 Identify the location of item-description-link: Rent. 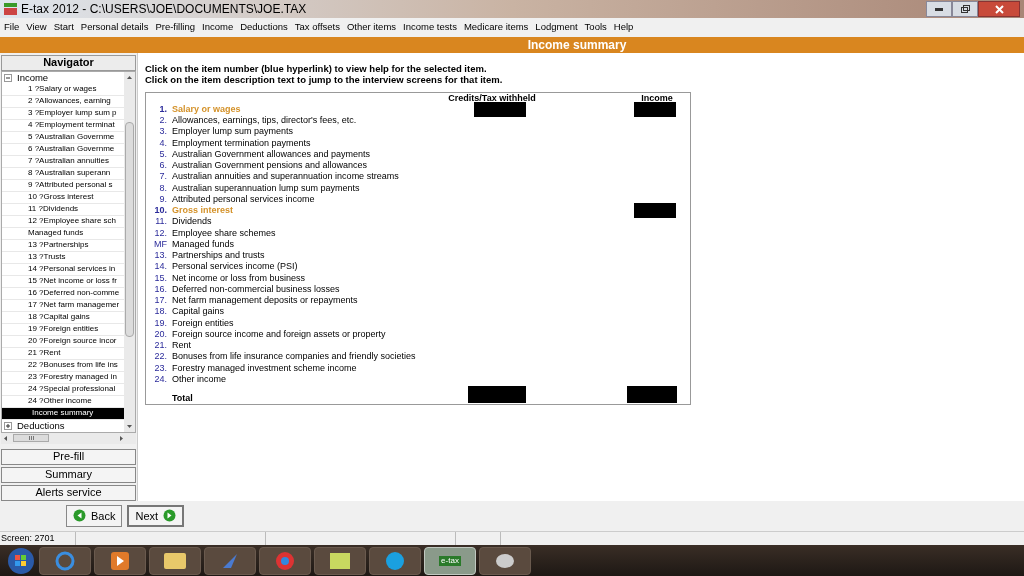
(323, 345).